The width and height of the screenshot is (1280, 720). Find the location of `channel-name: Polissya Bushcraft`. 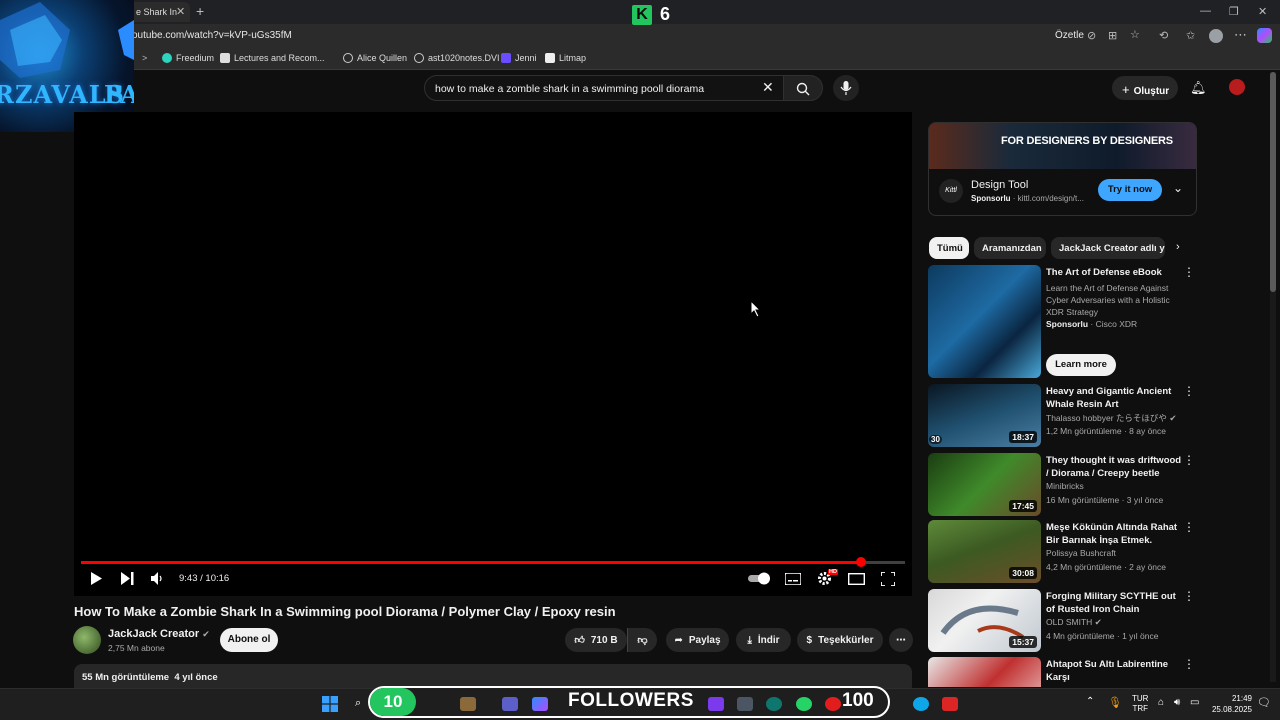

channel-name: Polissya Bushcraft is located at coordinates (1081, 553).